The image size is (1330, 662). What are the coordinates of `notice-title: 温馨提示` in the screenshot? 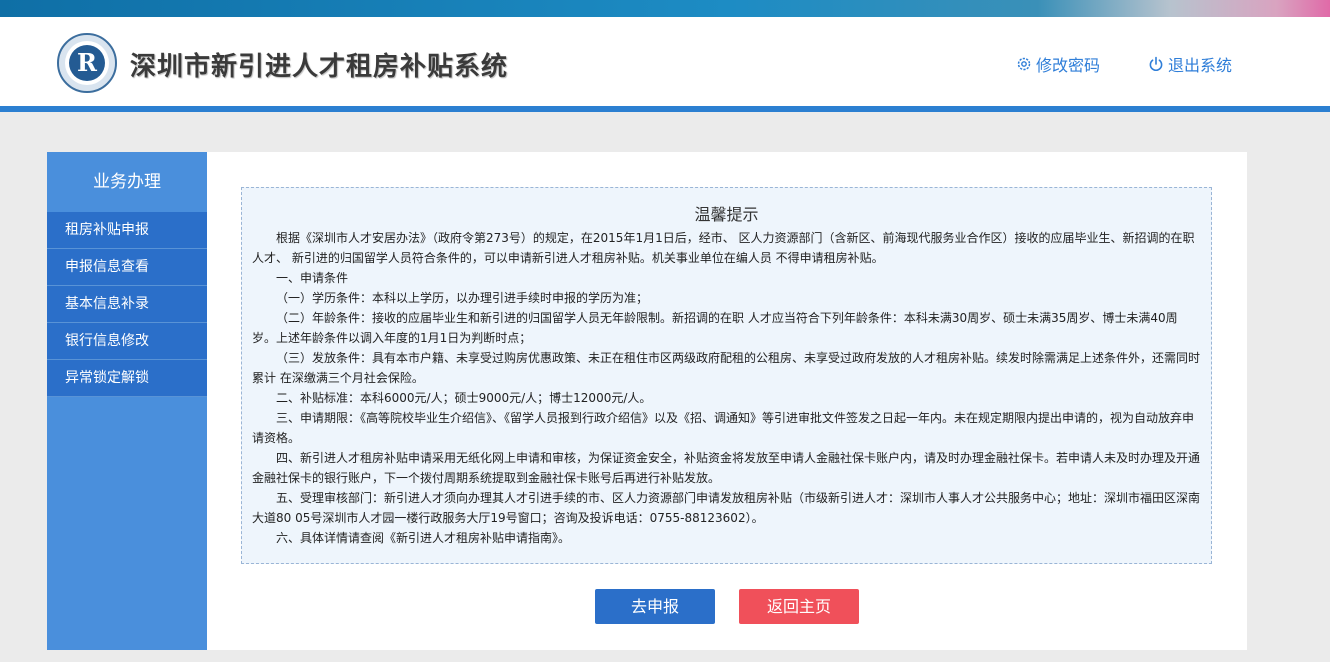 It's located at (726, 214).